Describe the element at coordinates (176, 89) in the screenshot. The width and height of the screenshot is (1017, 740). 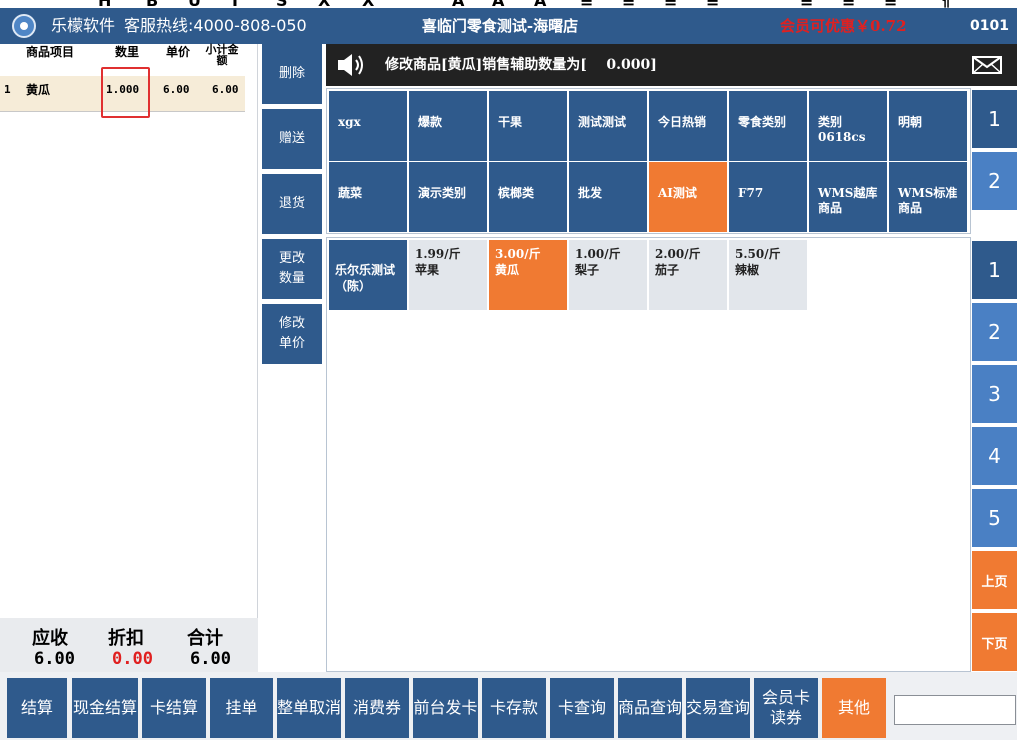
I see `row-price: 6.00` at that location.